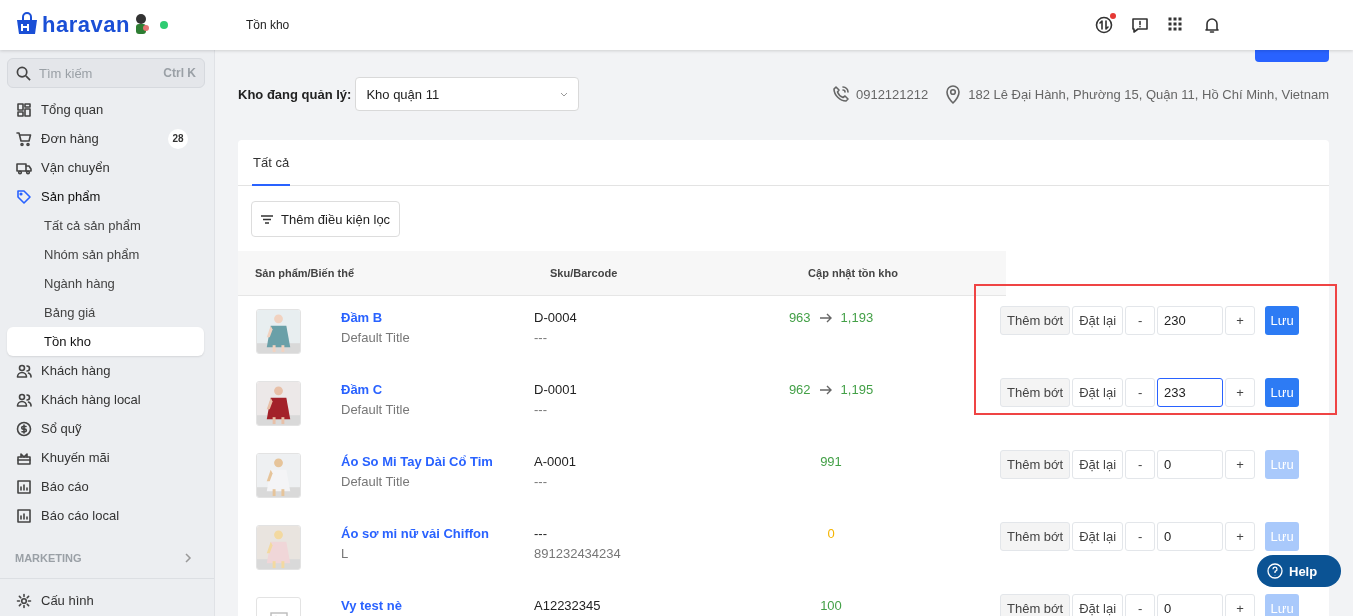 The image size is (1353, 616). I want to click on product-link: Vy test nè, so click(371, 605).